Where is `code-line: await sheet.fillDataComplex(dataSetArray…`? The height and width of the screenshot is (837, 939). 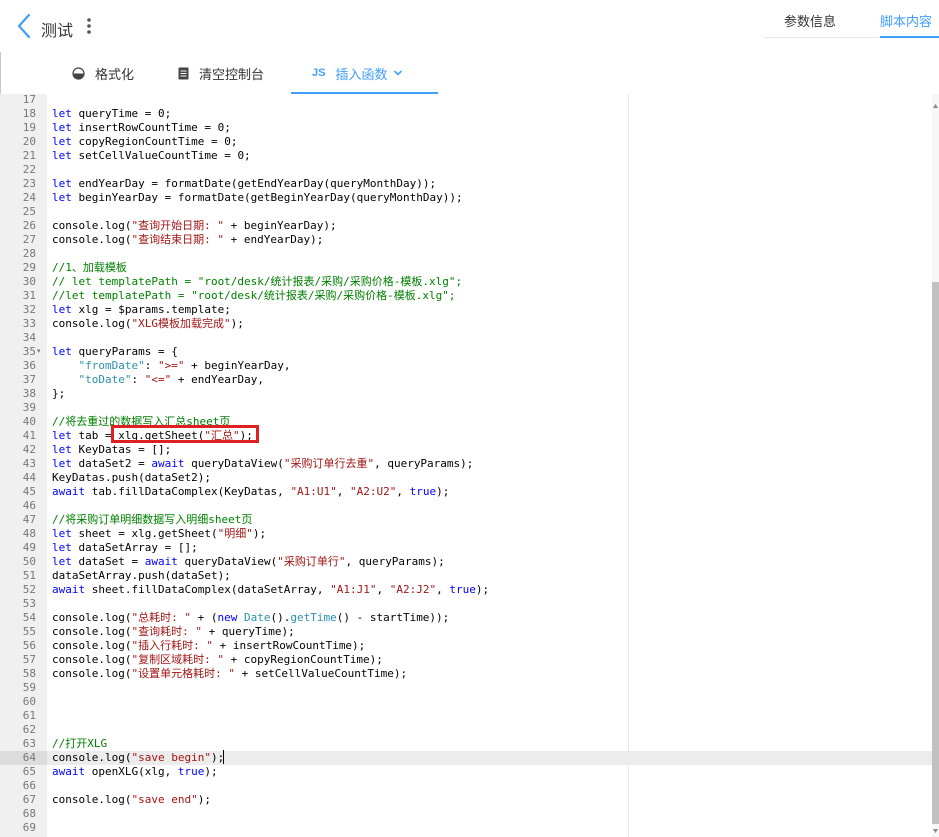 code-line: await sheet.fillDataComplex(dataSetArray… is located at coordinates (270, 590).